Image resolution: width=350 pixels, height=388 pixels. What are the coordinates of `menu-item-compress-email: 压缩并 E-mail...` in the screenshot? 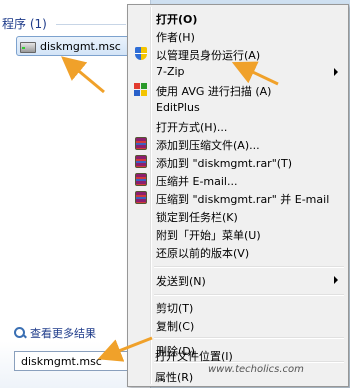 It's located at (238, 180).